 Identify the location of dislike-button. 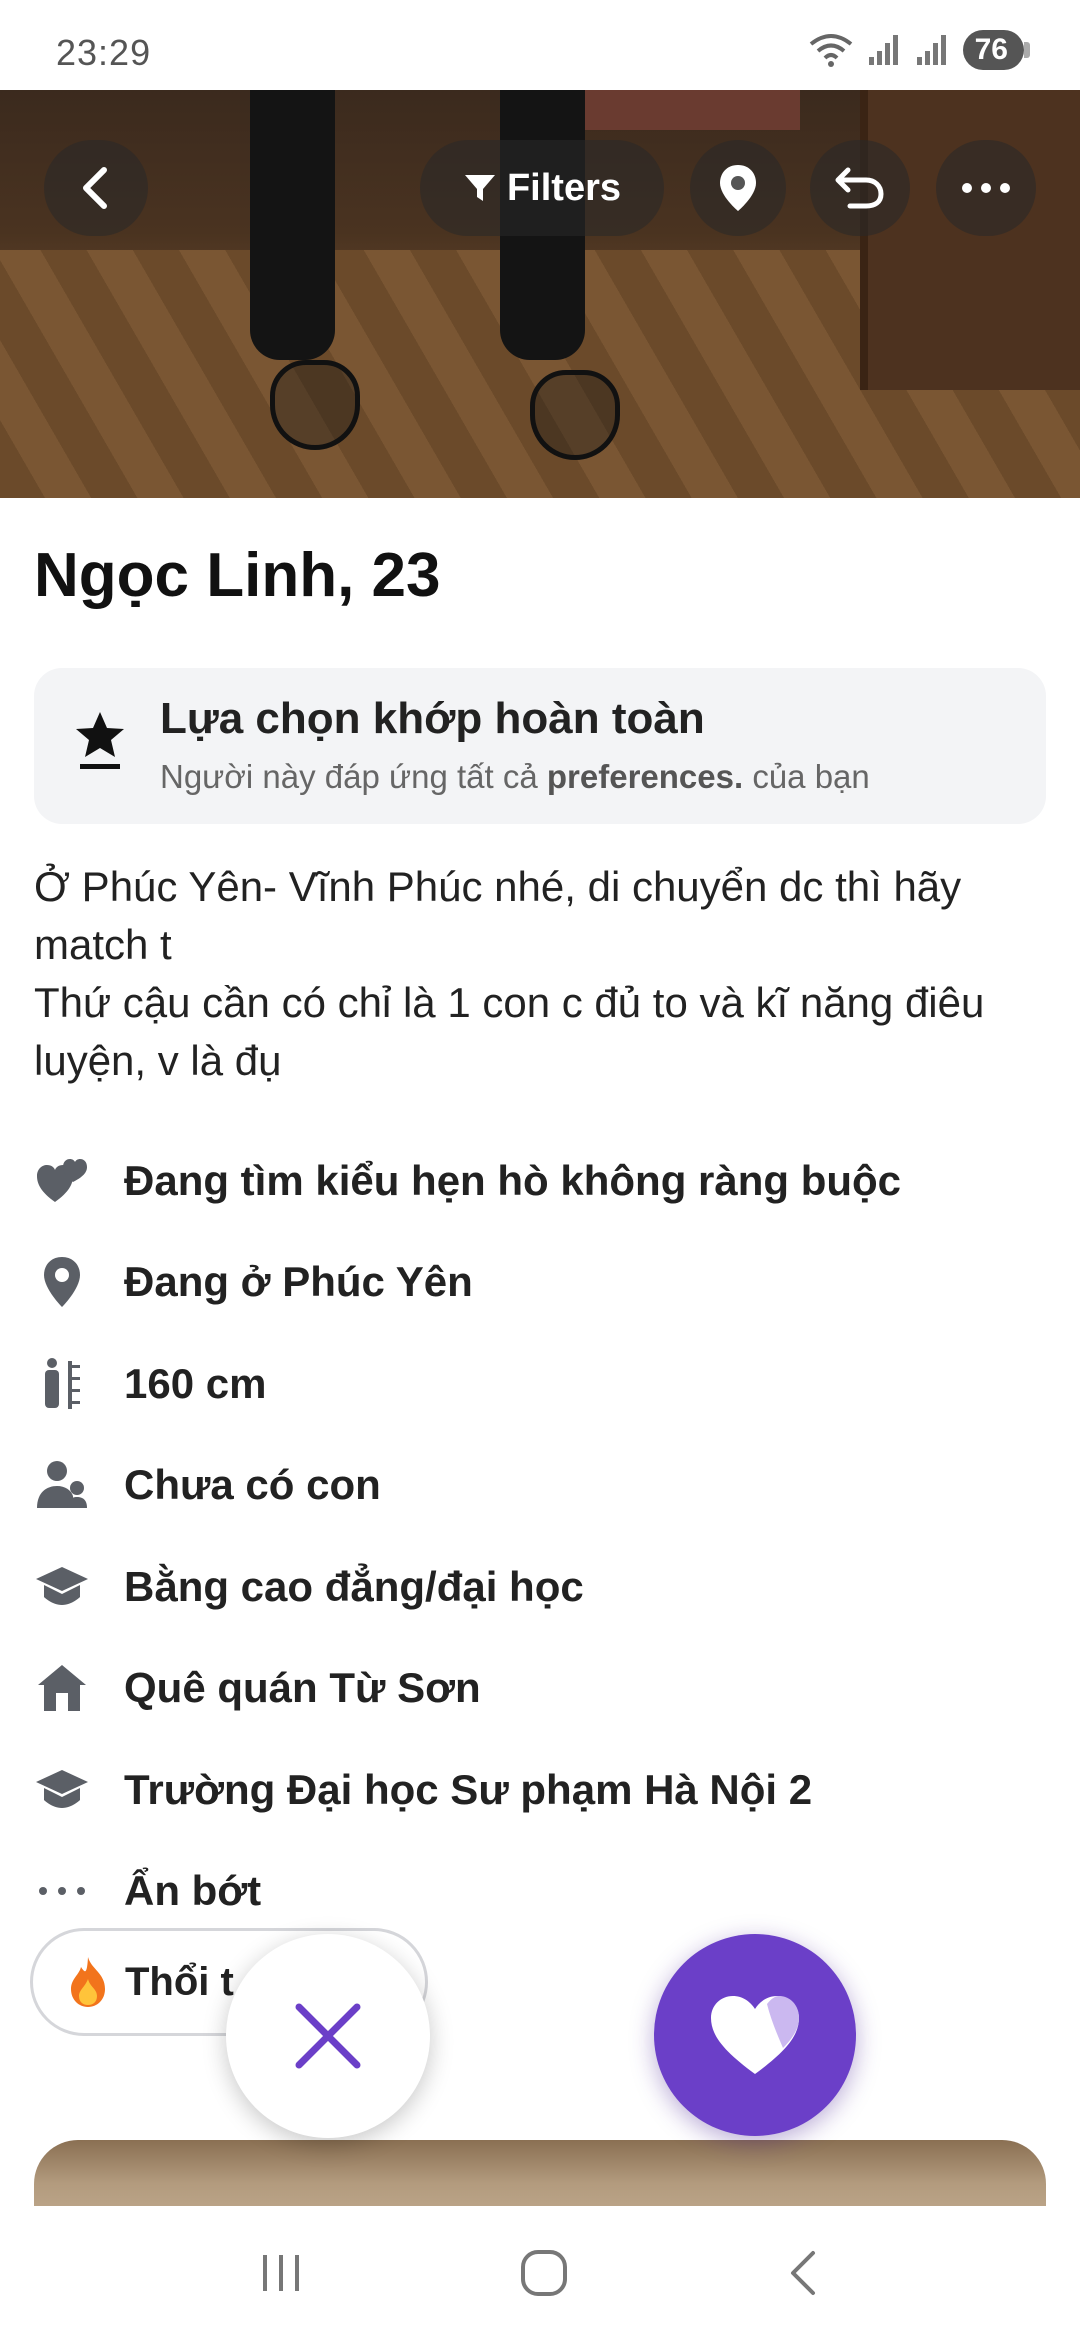
(328, 2036).